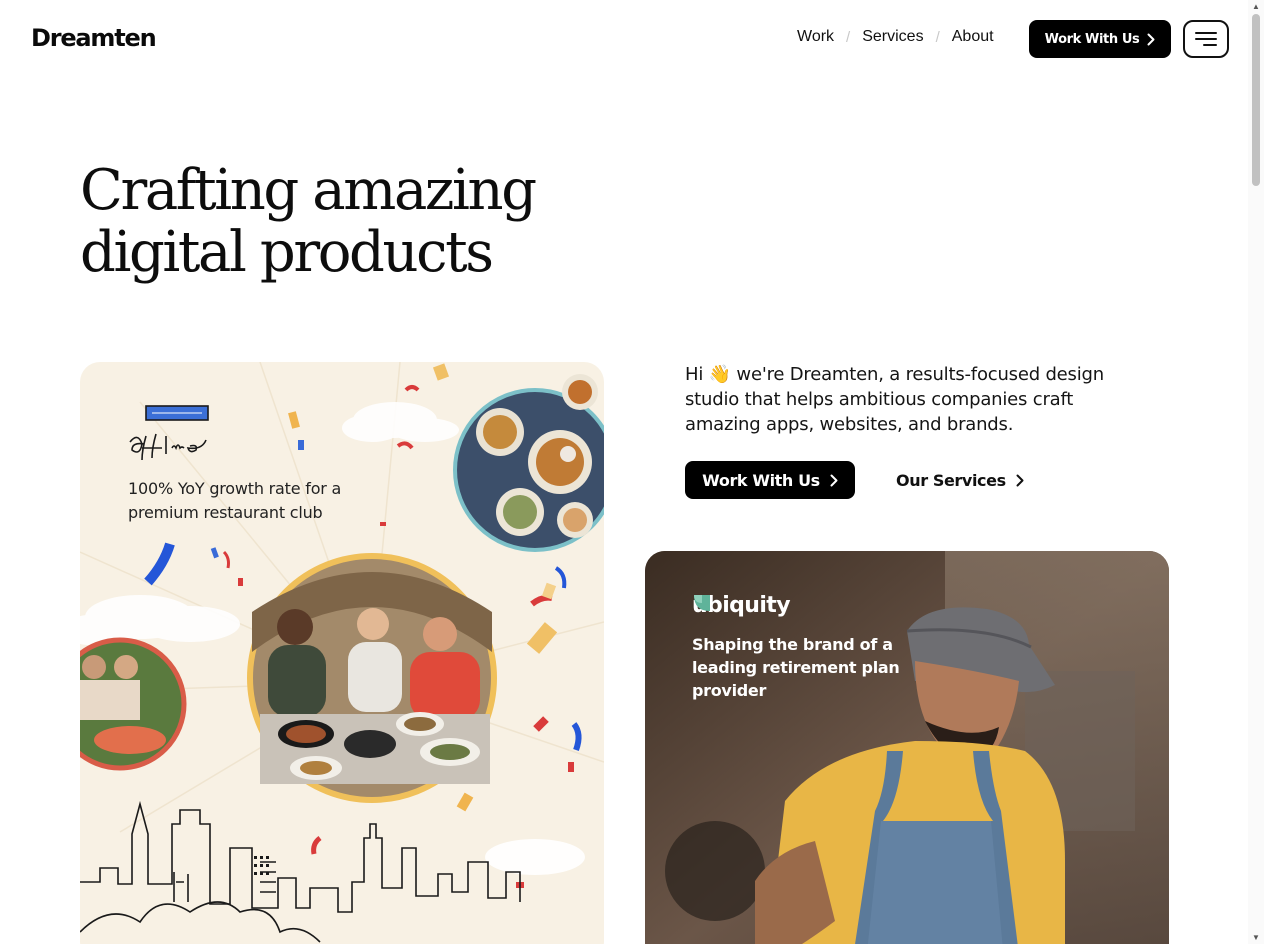  Describe the element at coordinates (308, 190) in the screenshot. I see `hero-title-line1: Crafting amazing` at that location.